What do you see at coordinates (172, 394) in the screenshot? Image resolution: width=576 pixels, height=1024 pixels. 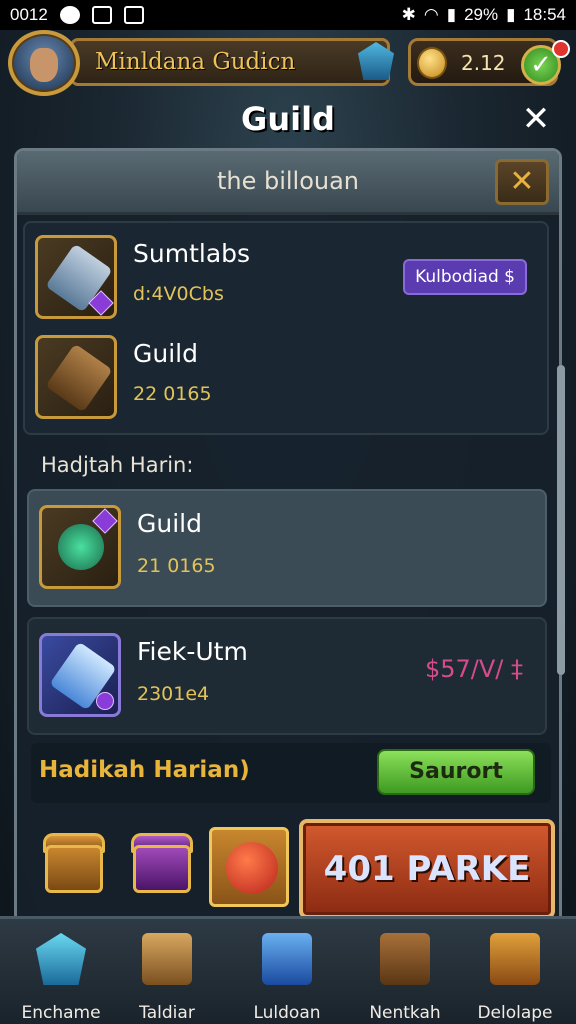 I see `item-sub: 22 0165` at bounding box center [172, 394].